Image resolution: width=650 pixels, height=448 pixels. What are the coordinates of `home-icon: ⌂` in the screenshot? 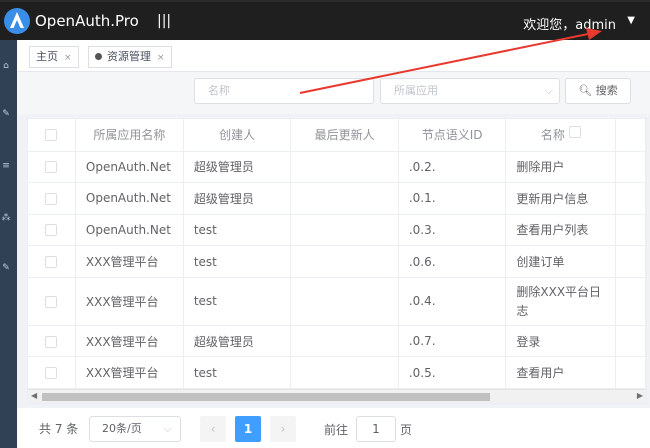 It's located at (6, 66).